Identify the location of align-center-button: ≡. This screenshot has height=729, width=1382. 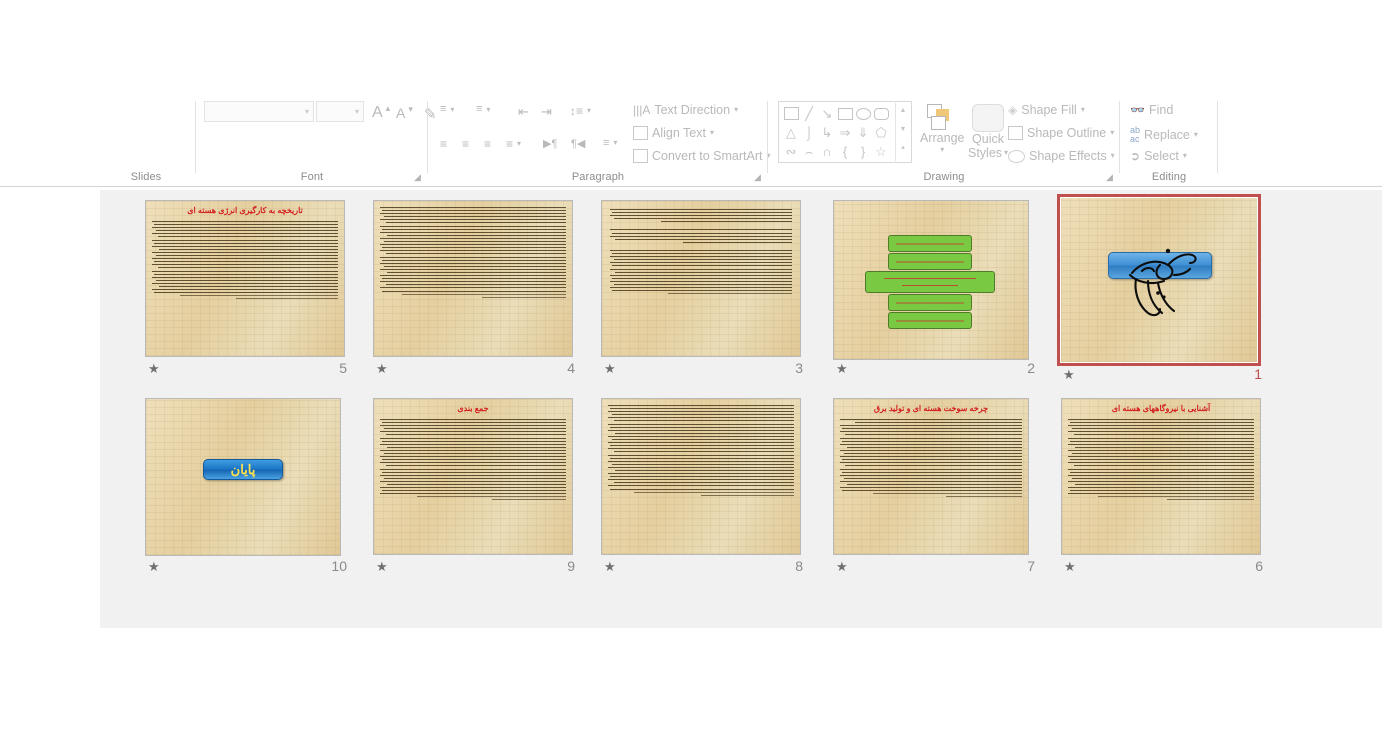
(465, 144).